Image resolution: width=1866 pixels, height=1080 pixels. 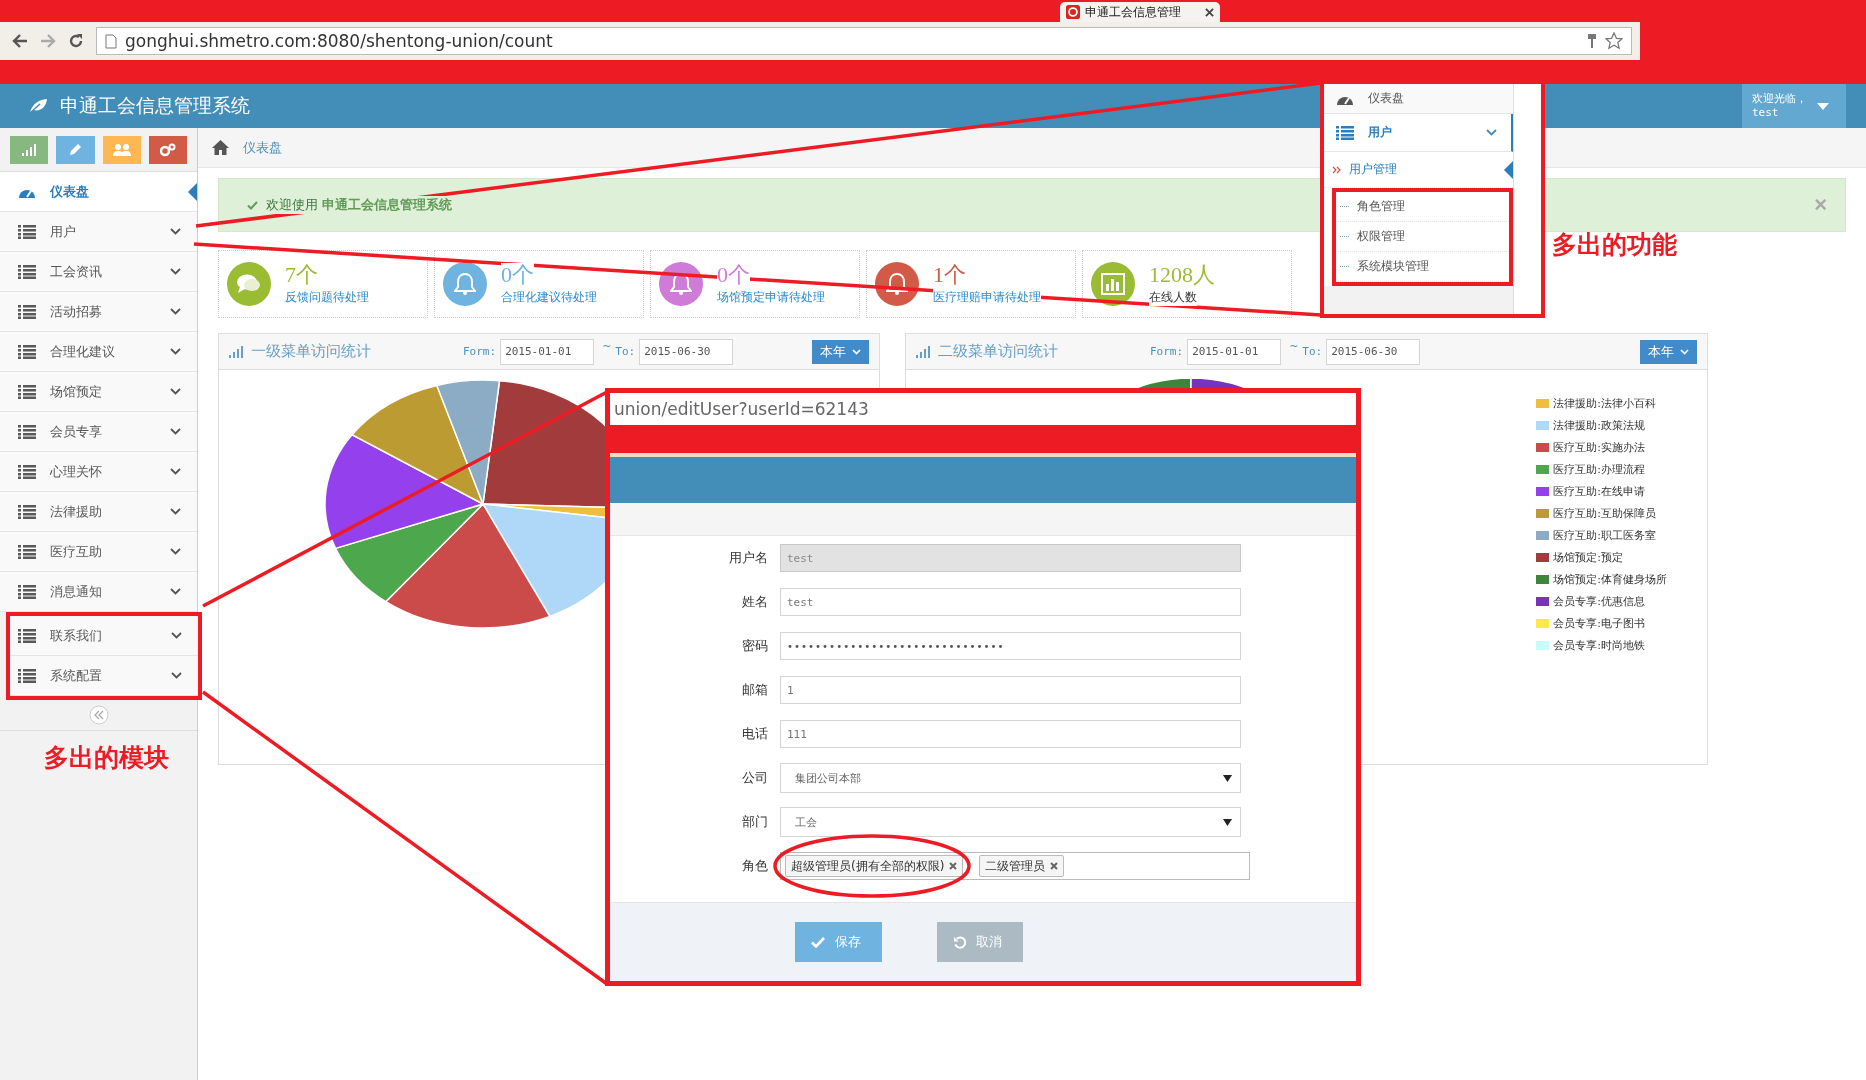 I want to click on sidebar-item: 活动招募, so click(x=98, y=312).